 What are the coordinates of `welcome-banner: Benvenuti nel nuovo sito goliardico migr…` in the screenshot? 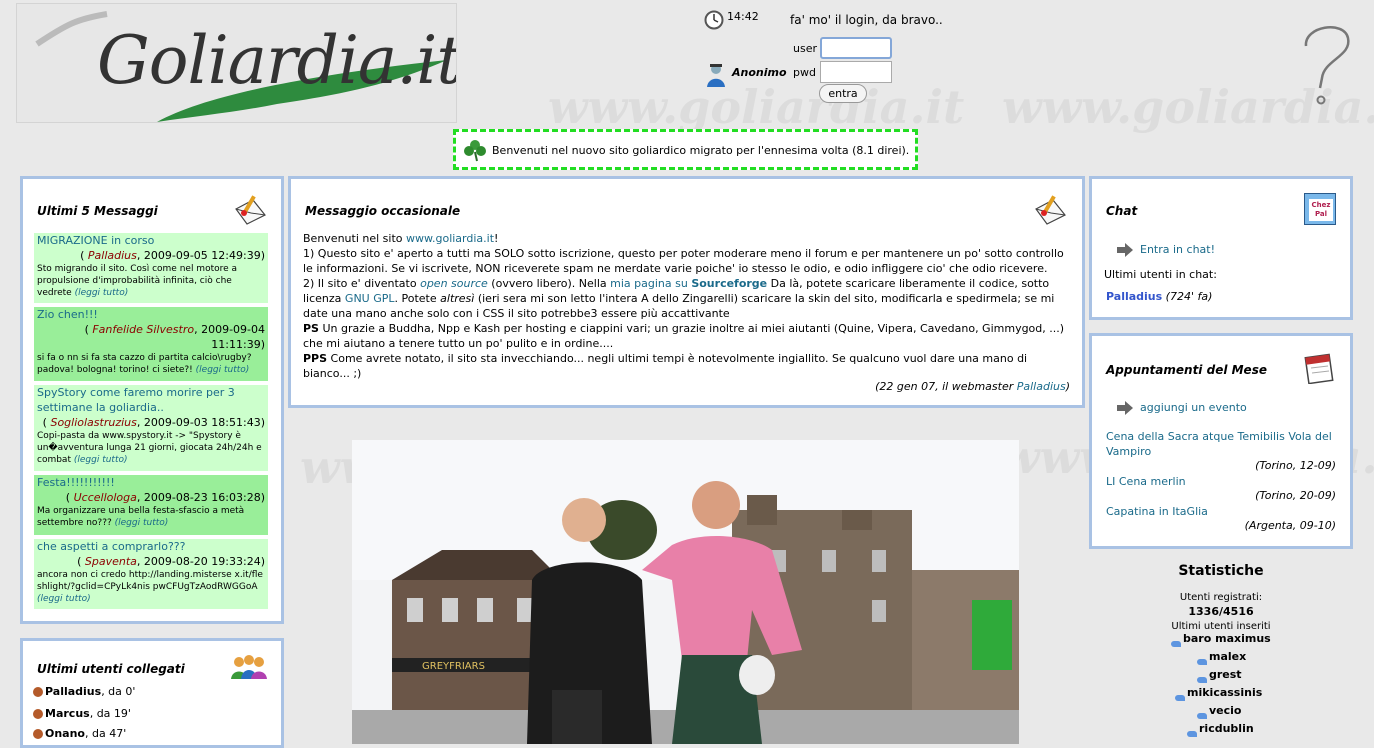 It's located at (685, 149).